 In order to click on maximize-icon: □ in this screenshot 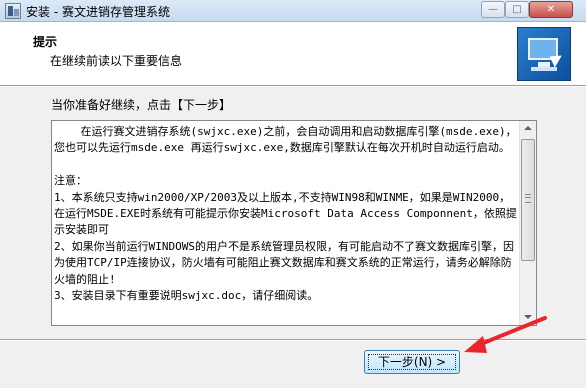, I will do `click(517, 9)`.